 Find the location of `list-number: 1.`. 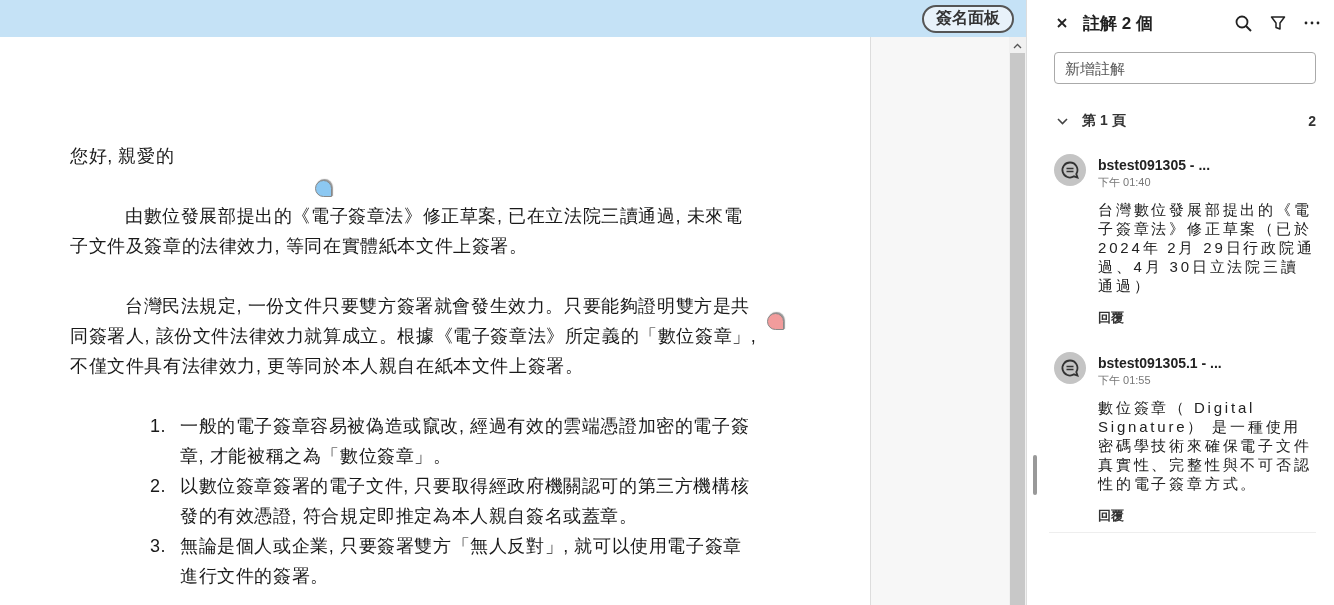

list-number: 1. is located at coordinates (159, 426).